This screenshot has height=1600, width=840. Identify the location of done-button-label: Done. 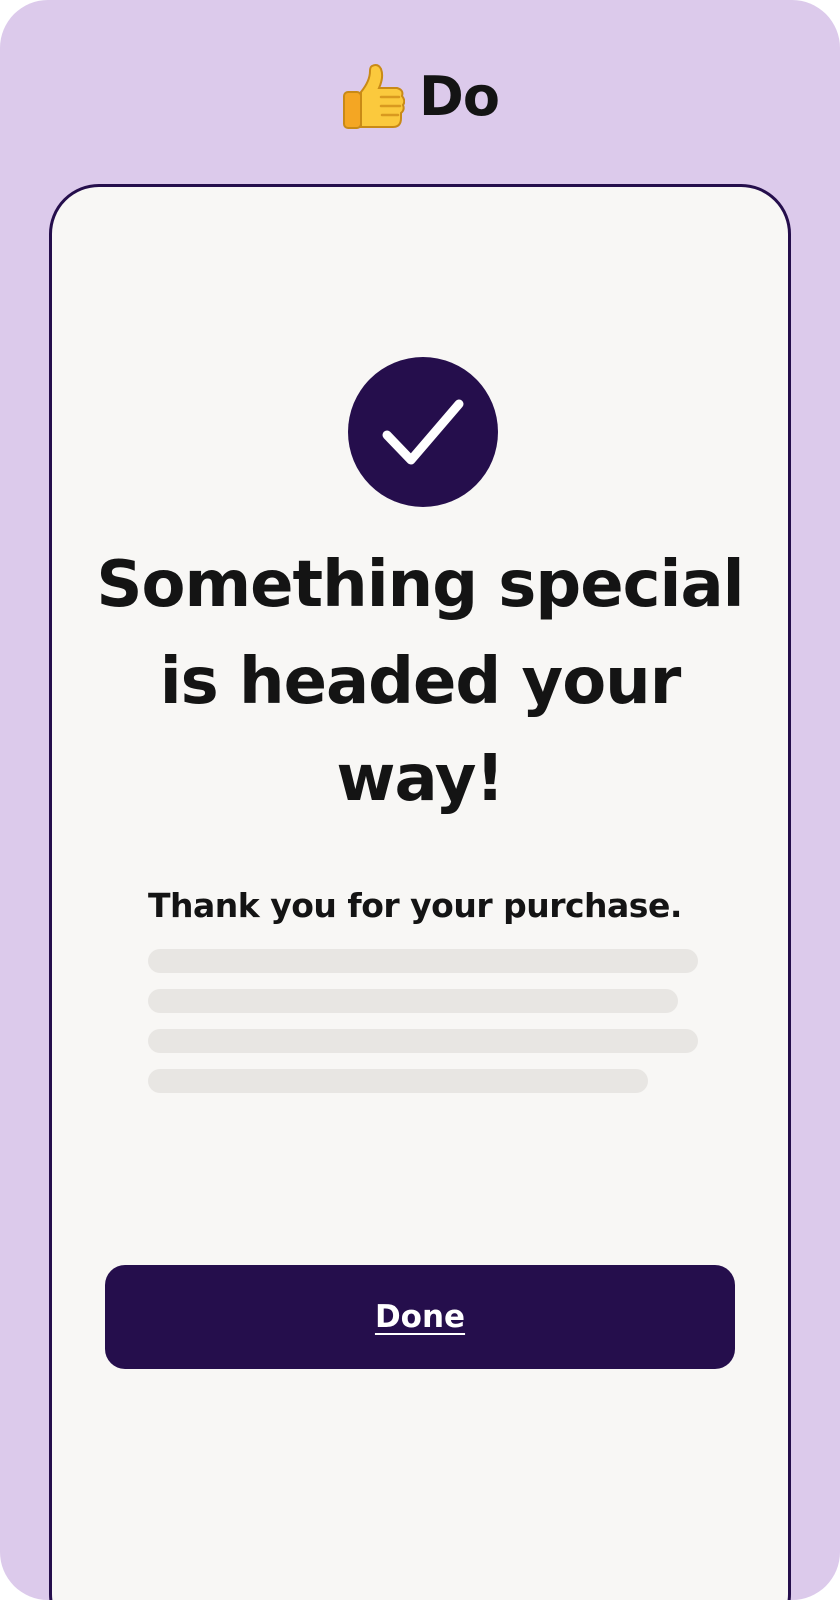
(420, 1317).